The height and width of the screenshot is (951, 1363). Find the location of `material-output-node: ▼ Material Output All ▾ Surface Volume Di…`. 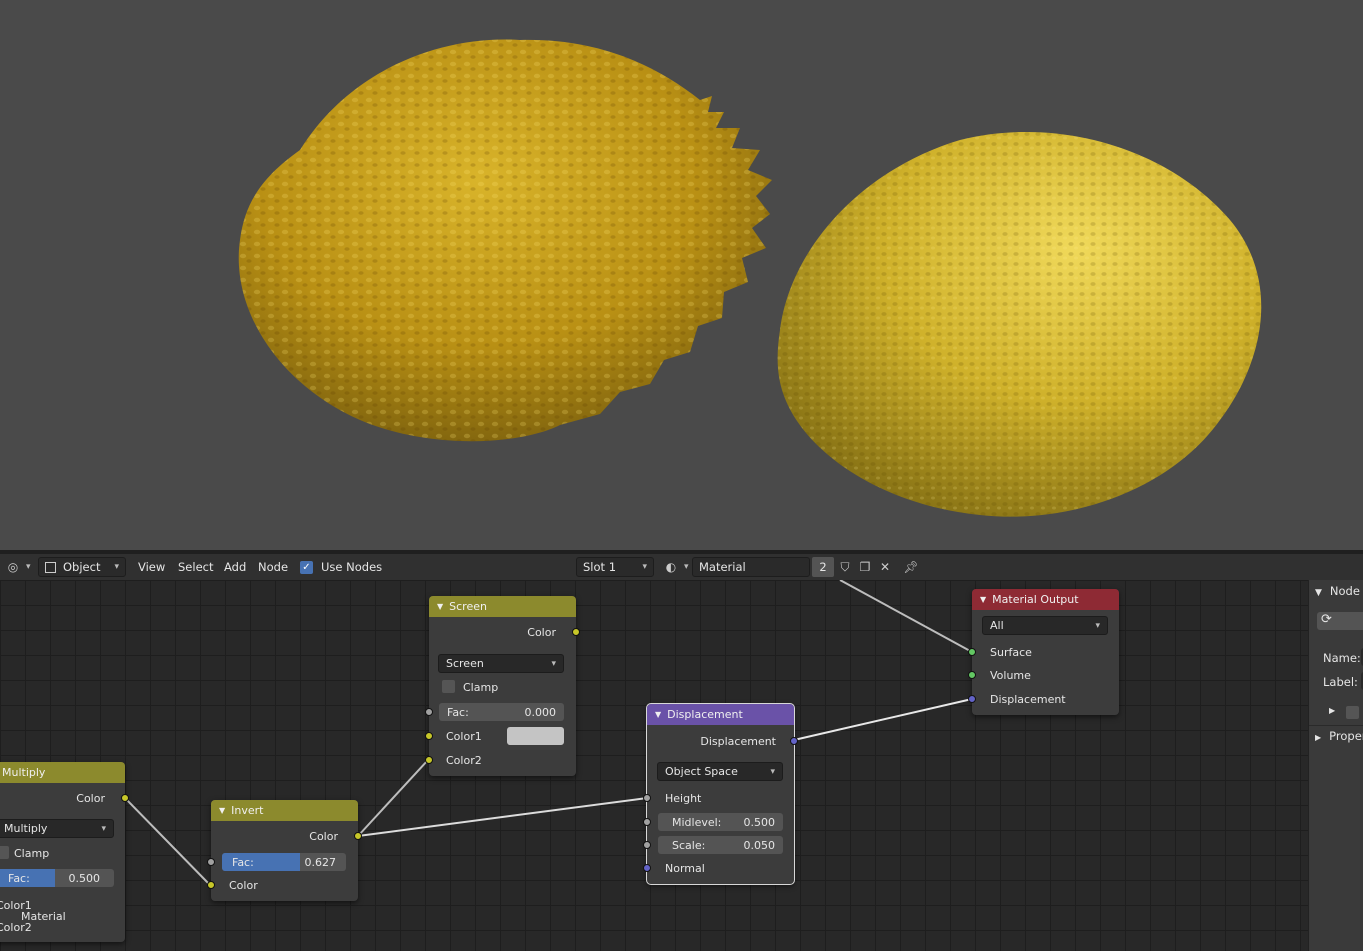

material-output-node: ▼ Material Output All ▾ Surface Volume Di… is located at coordinates (1043, 652).